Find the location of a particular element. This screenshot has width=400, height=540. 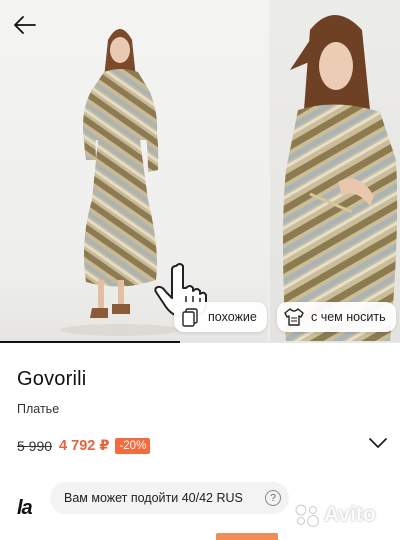

gallery-progress-fill is located at coordinates (90, 342).